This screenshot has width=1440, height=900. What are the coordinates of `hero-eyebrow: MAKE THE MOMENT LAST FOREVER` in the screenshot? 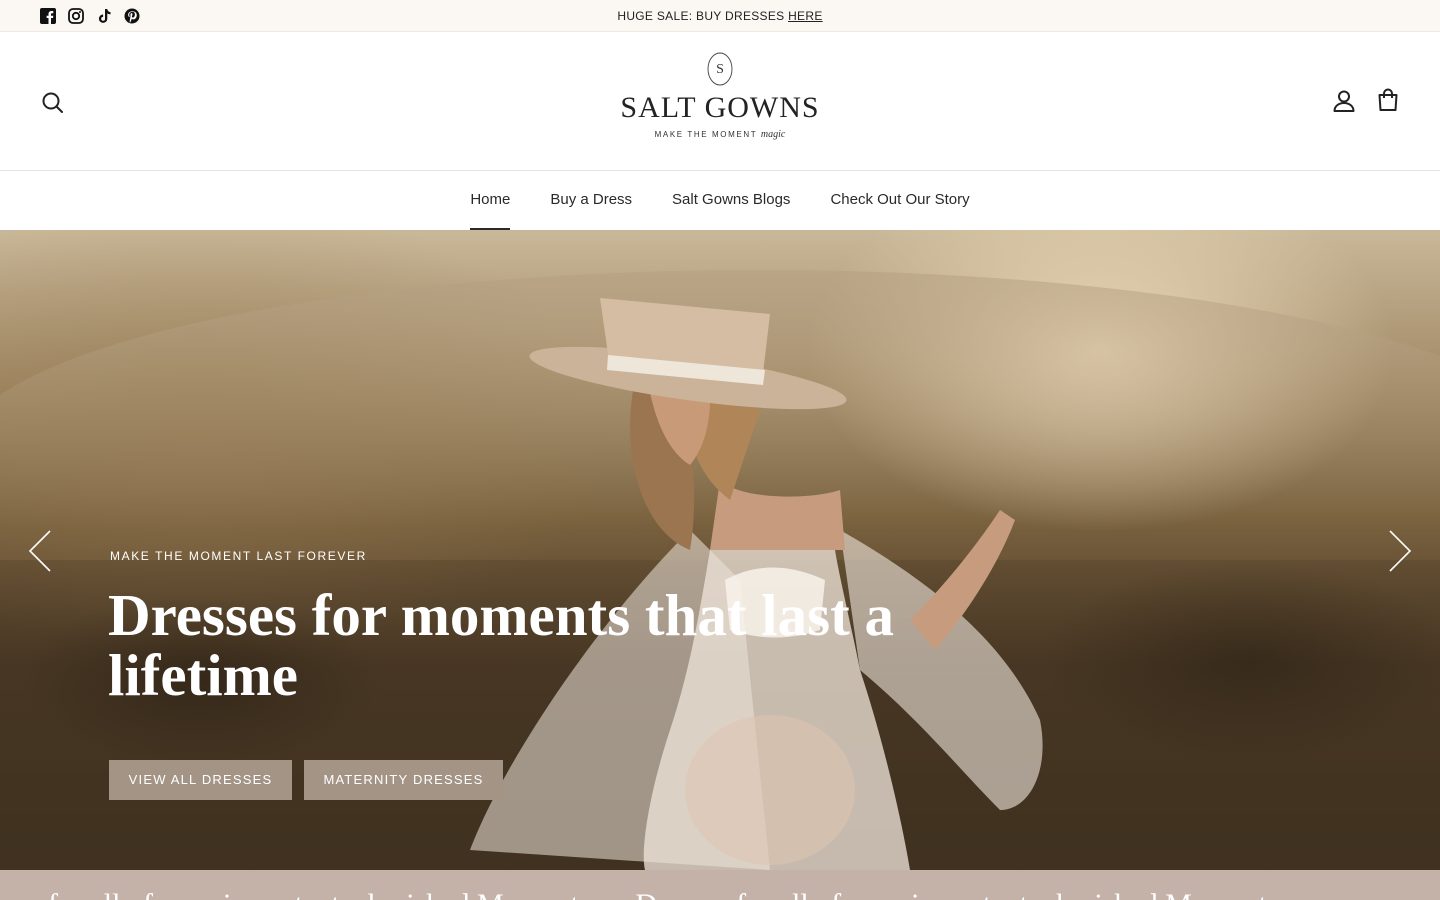 It's located at (238, 556).